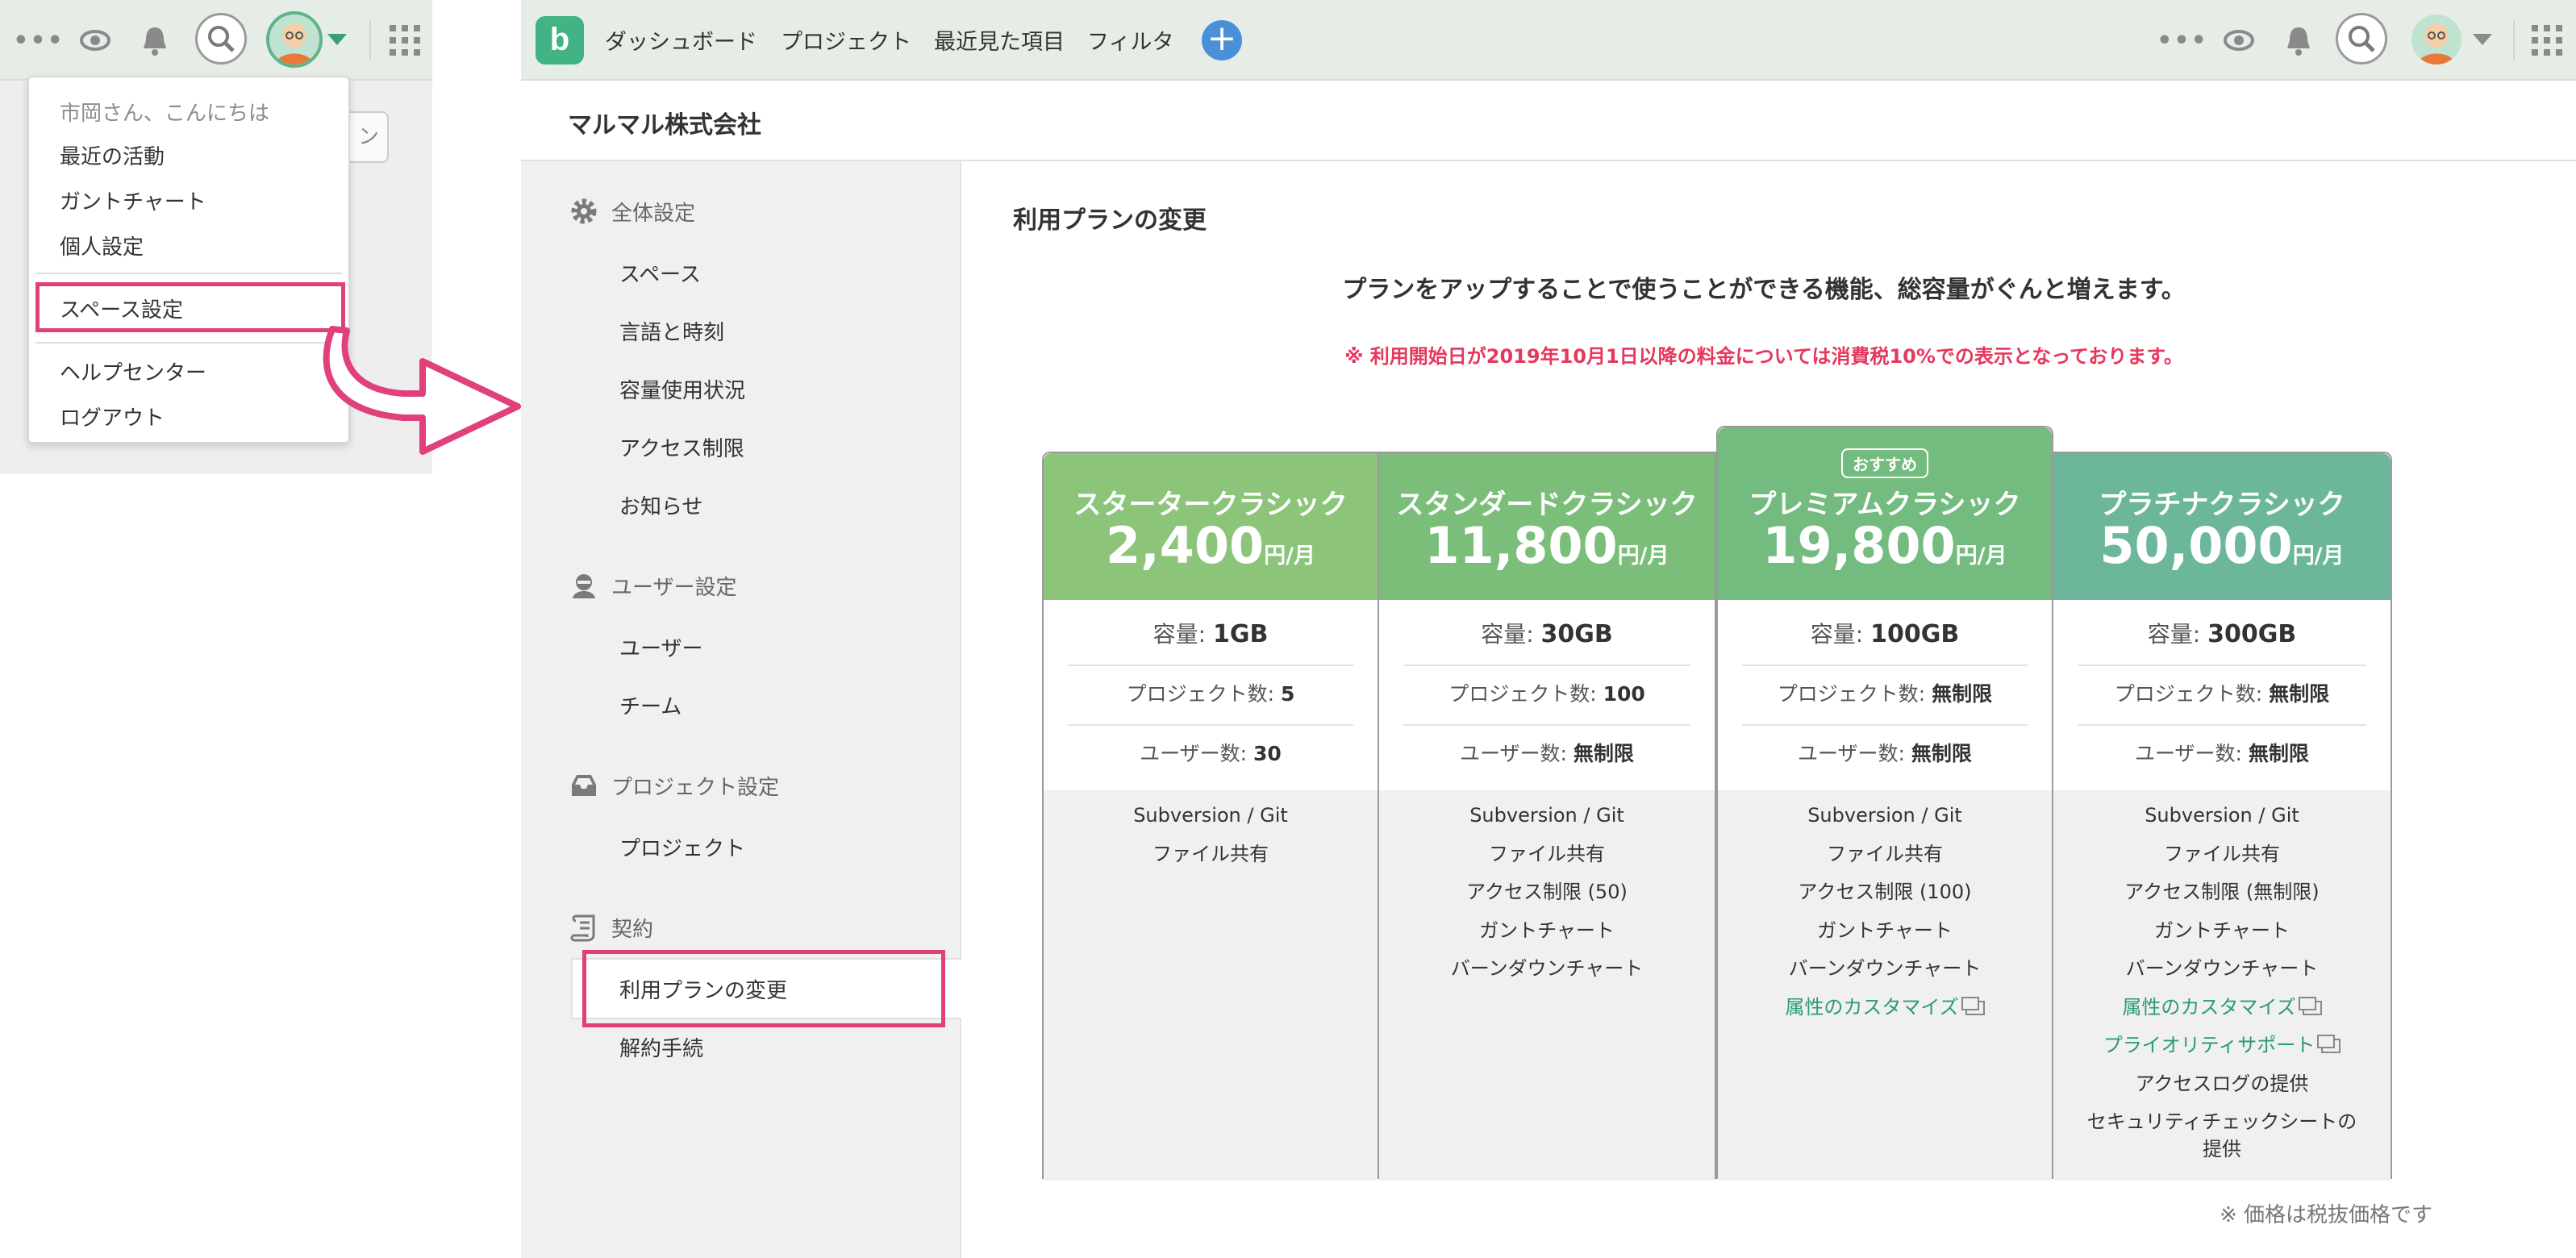  I want to click on sidebar-item-project: プロジェクト, so click(682, 847).